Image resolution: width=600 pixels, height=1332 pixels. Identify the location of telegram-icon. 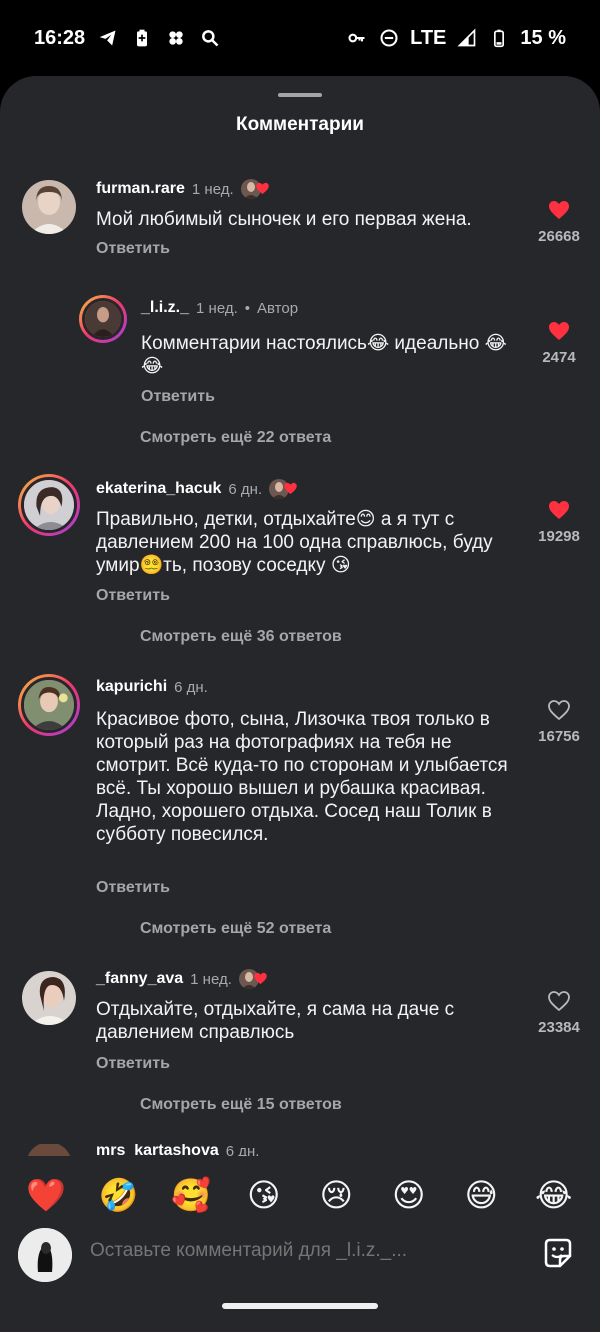
(108, 38).